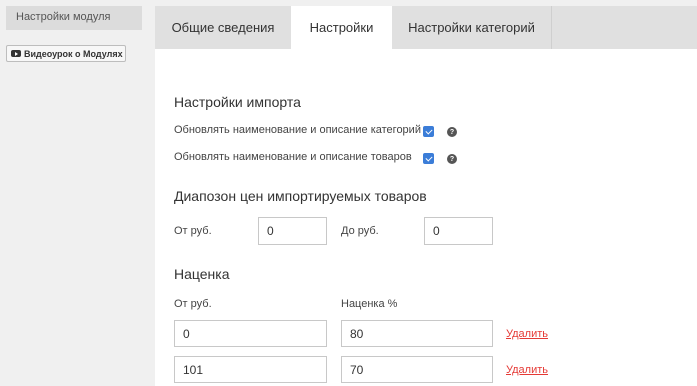 The width and height of the screenshot is (697, 386). What do you see at coordinates (16, 53) in the screenshot?
I see `youtube-icon` at bounding box center [16, 53].